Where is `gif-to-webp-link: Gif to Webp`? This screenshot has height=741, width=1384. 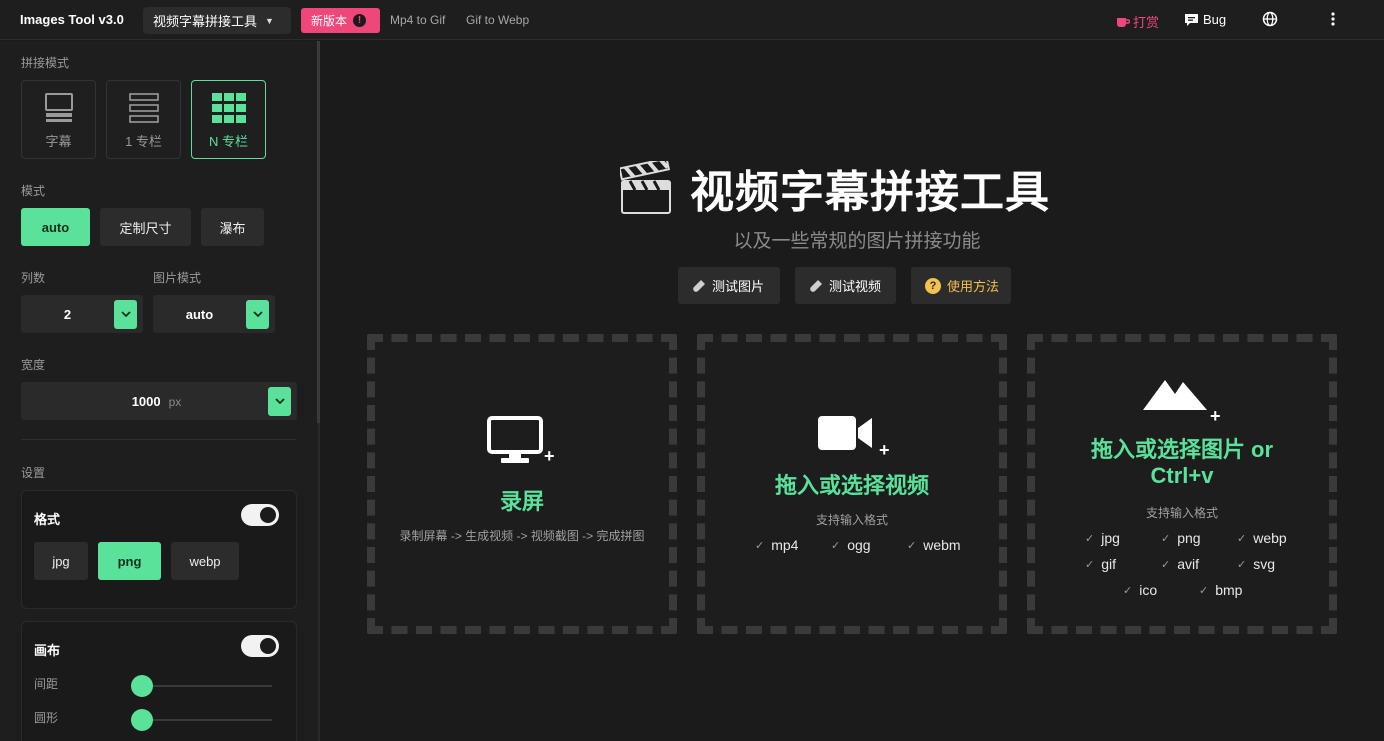
gif-to-webp-link: Gif to Webp is located at coordinates (497, 20).